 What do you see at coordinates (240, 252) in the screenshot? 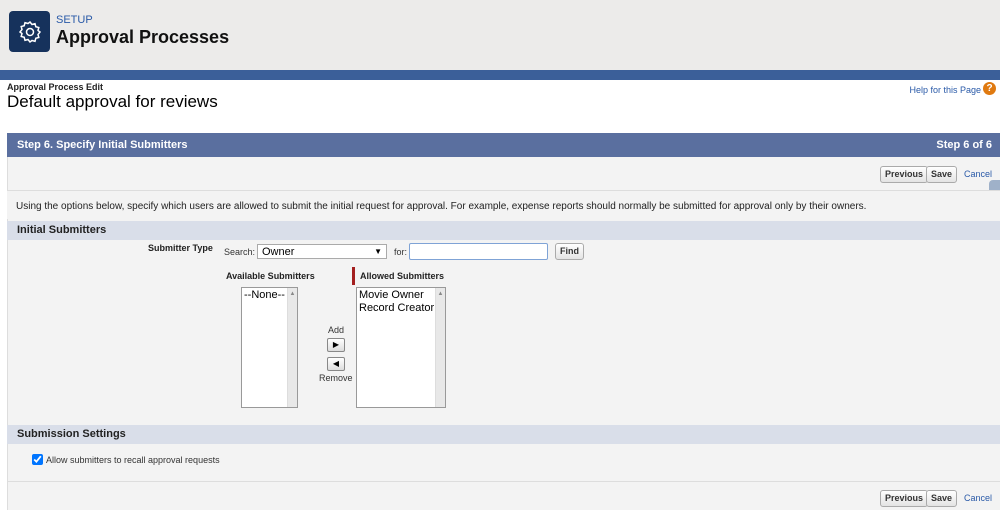
I see `search-label: Search:` at bounding box center [240, 252].